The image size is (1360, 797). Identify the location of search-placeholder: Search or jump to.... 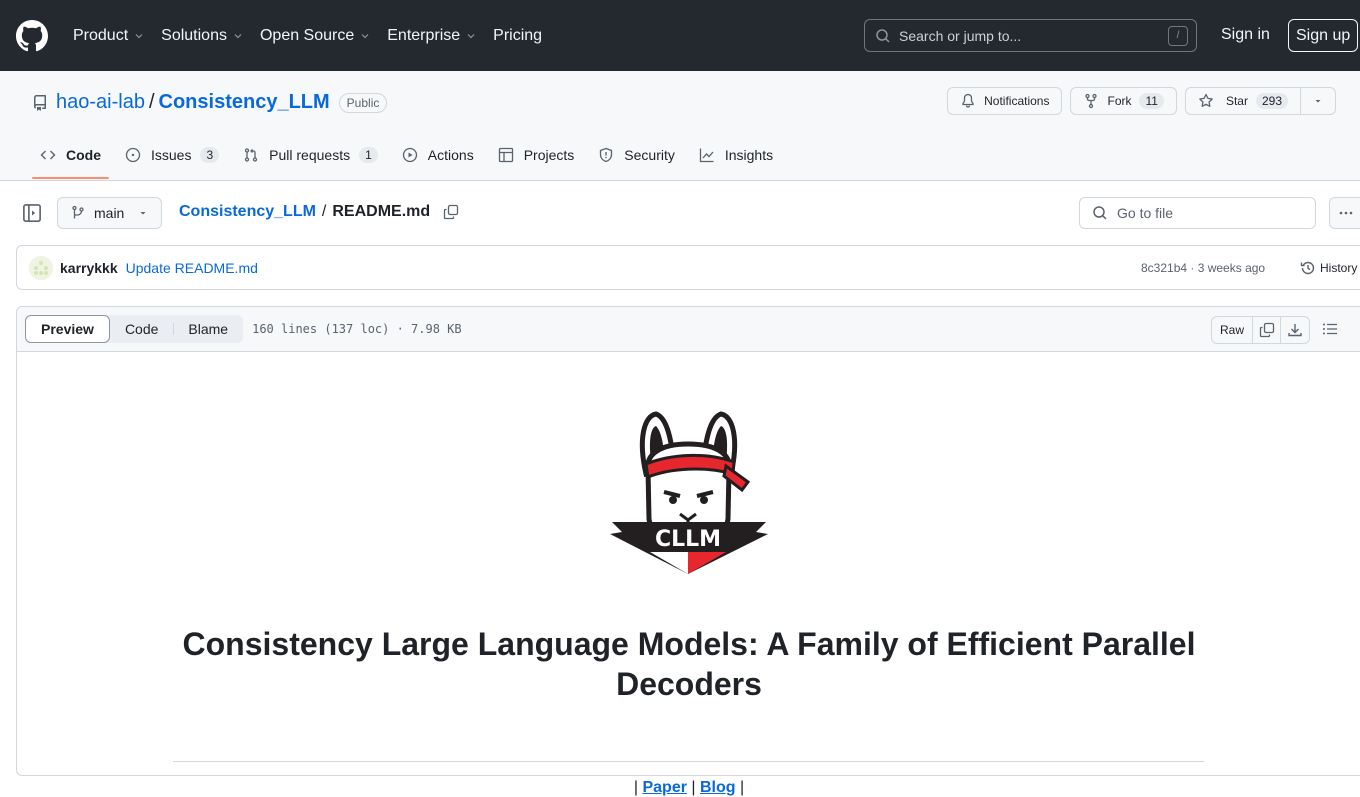
(960, 35).